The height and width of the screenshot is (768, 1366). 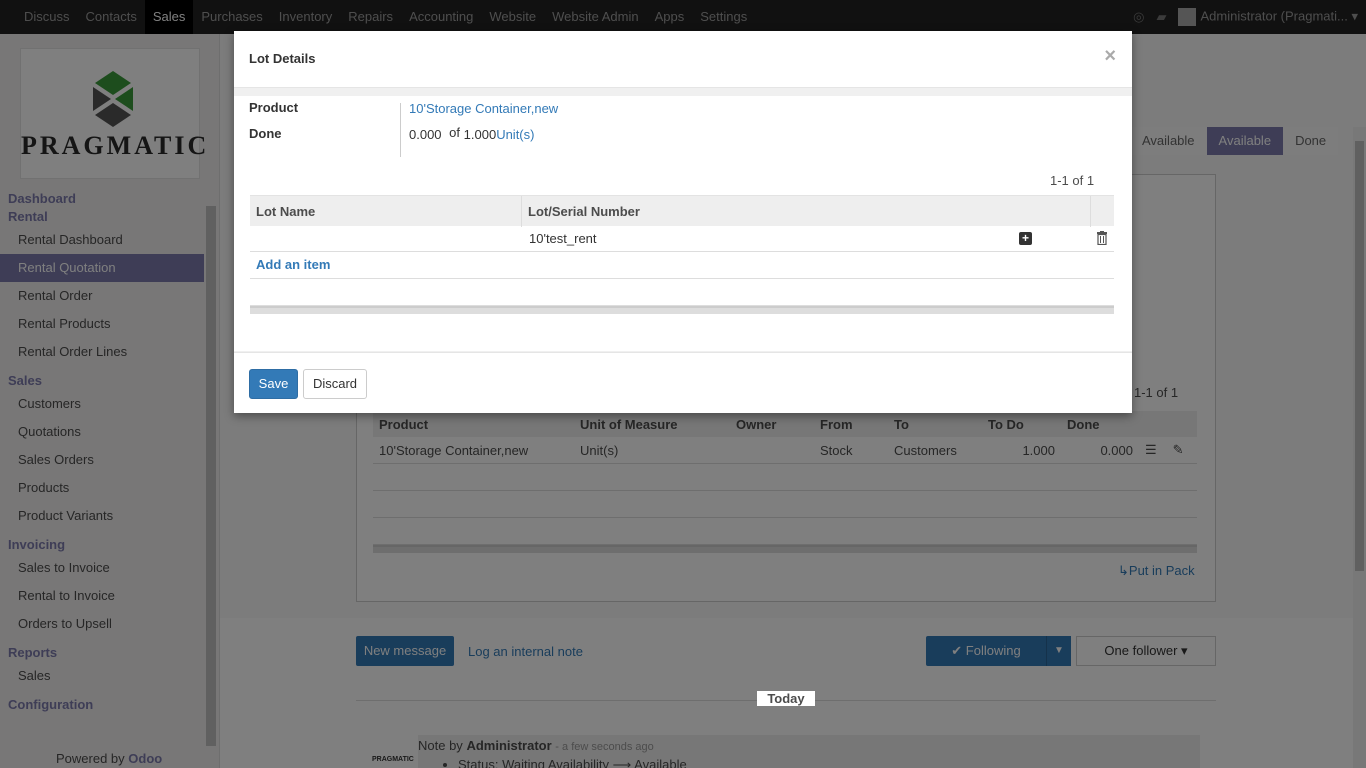 I want to click on done-quantity: 0.000 of 1.000Unit(s), so click(x=471, y=133).